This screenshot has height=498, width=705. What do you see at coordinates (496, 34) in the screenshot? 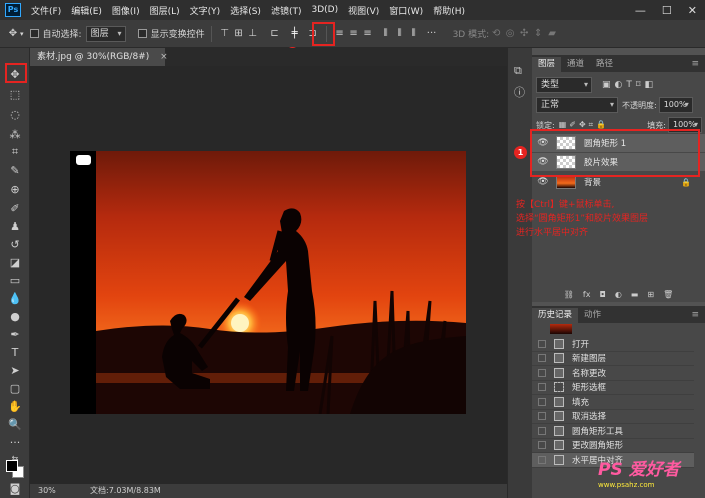
I see `3d-rotate-icon: ⟲` at bounding box center [496, 34].